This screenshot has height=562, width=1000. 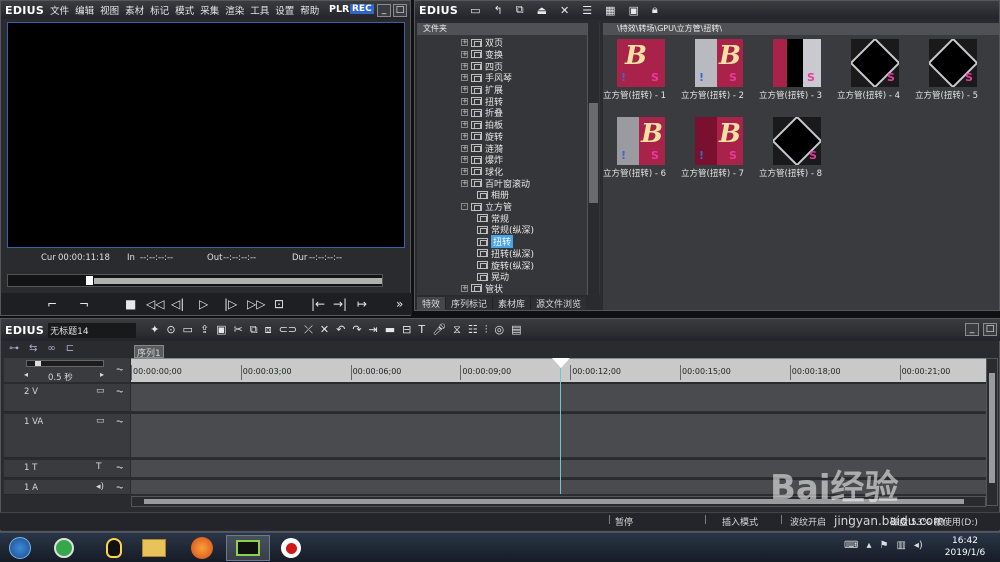 I want to click on tree-item: + 涟漪, so click(x=482, y=148).